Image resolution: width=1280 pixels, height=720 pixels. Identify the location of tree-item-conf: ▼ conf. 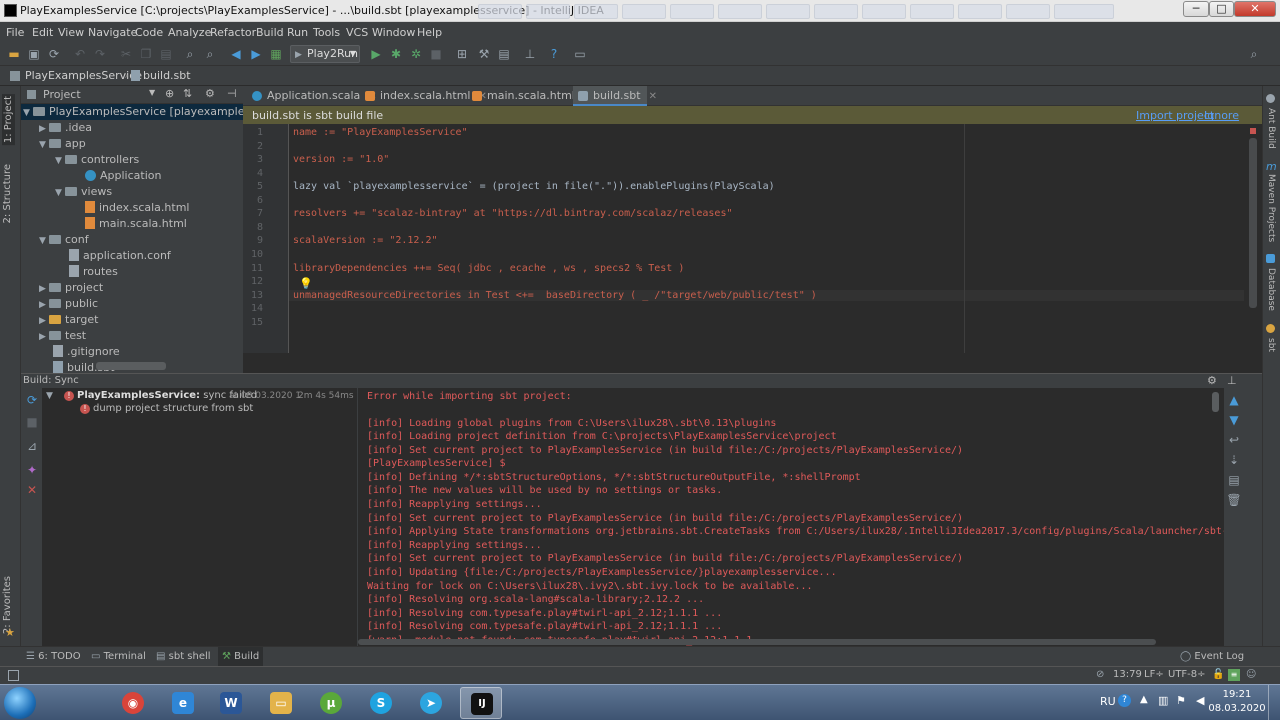
(64, 240).